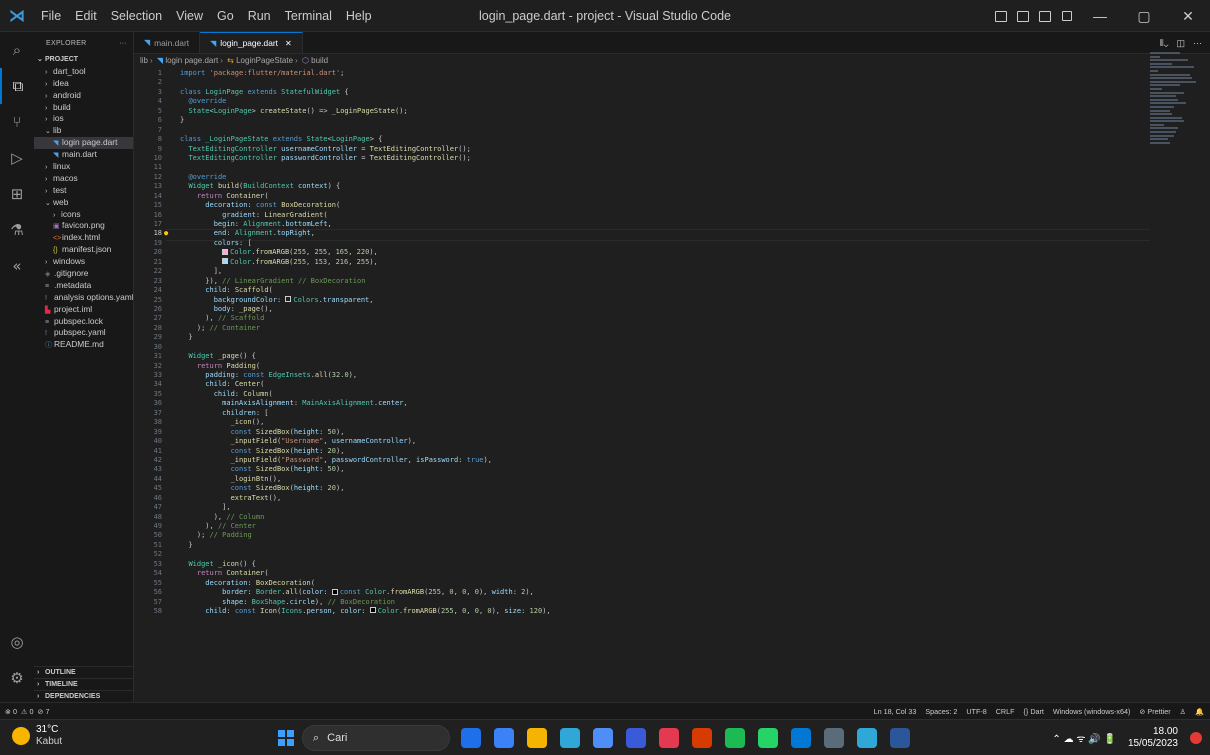 The width and height of the screenshot is (1210, 755). What do you see at coordinates (672, 564) in the screenshot?
I see `code-line: 53 Widget _icon() {` at bounding box center [672, 564].